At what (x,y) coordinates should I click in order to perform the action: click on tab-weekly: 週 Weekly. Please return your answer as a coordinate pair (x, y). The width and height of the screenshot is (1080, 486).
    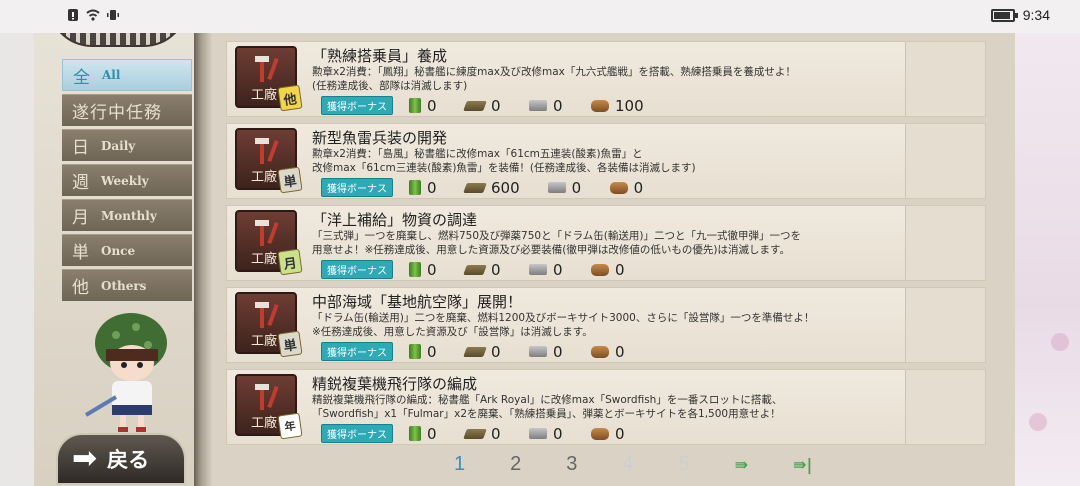
    Looking at the image, I should click on (127, 180).